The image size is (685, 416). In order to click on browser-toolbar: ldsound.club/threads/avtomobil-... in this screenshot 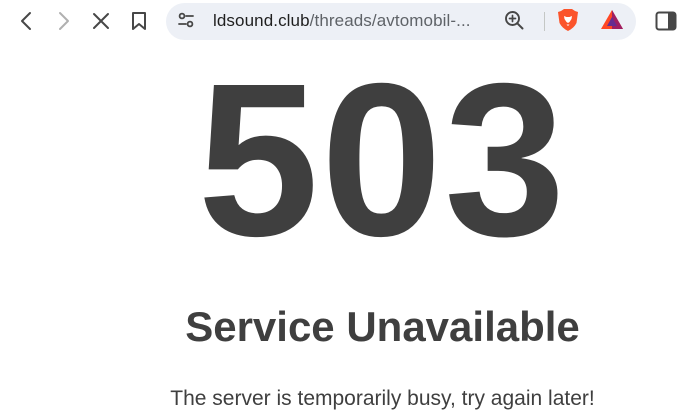, I will do `click(342, 22)`.